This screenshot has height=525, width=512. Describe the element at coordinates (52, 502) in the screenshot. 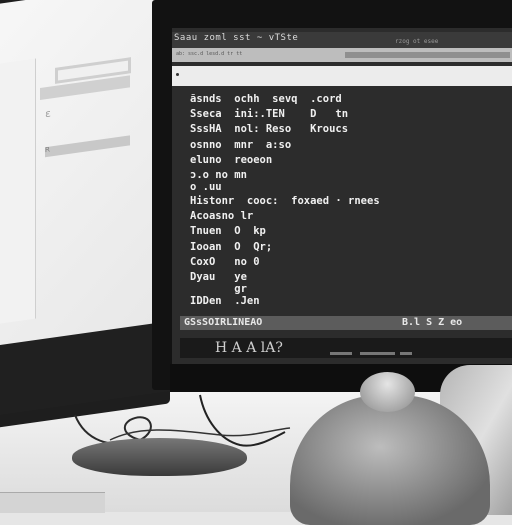

I see `keyboard-edge` at that location.